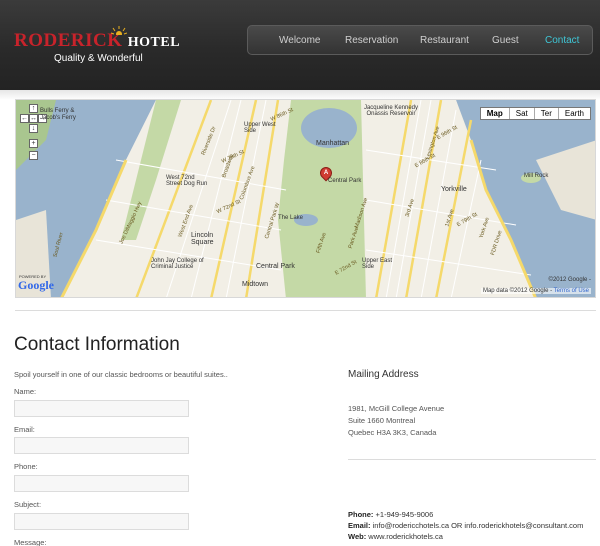  Describe the element at coordinates (25, 391) in the screenshot. I see `name-label: Name:` at that location.